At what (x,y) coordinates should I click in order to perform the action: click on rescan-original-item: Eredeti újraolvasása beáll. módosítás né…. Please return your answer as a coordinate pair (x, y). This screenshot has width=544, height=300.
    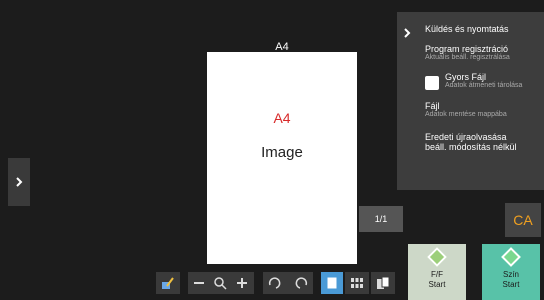
    Looking at the image, I should click on (471, 142).